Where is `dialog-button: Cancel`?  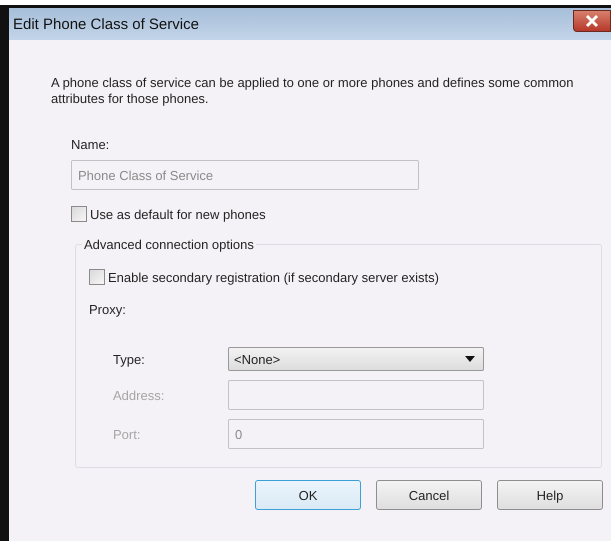
dialog-button: Cancel is located at coordinates (429, 495).